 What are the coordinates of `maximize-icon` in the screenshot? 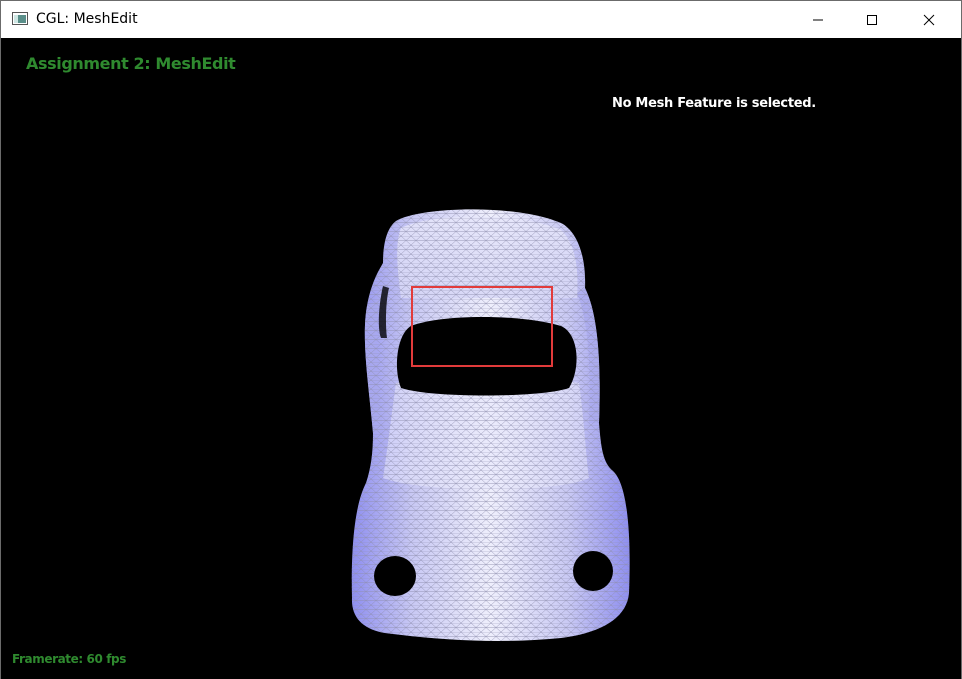 It's located at (872, 19).